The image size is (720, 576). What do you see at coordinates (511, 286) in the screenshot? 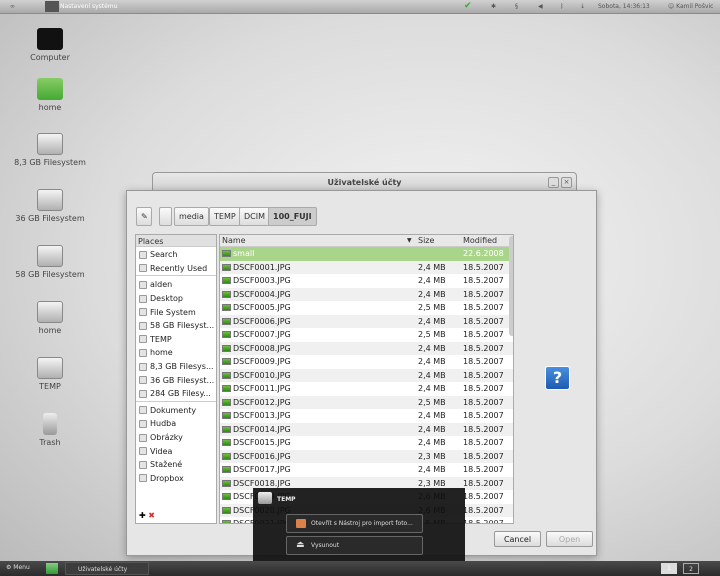
I see `scrollbar-thumb` at bounding box center [511, 286].